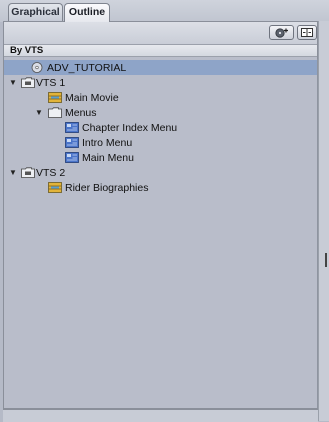 This screenshot has height=422, width=329. Describe the element at coordinates (107, 142) in the screenshot. I see `tree-item-label: Intro Menu` at that location.